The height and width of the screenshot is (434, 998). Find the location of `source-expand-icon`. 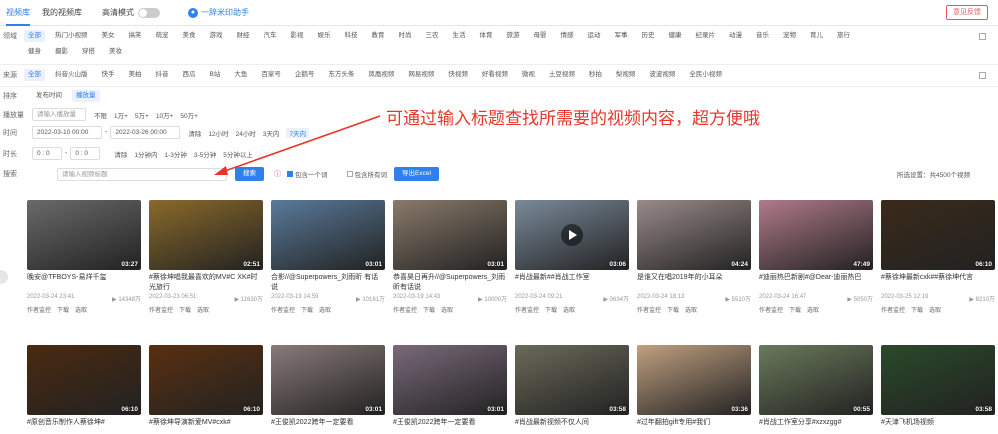

source-expand-icon is located at coordinates (982, 75).